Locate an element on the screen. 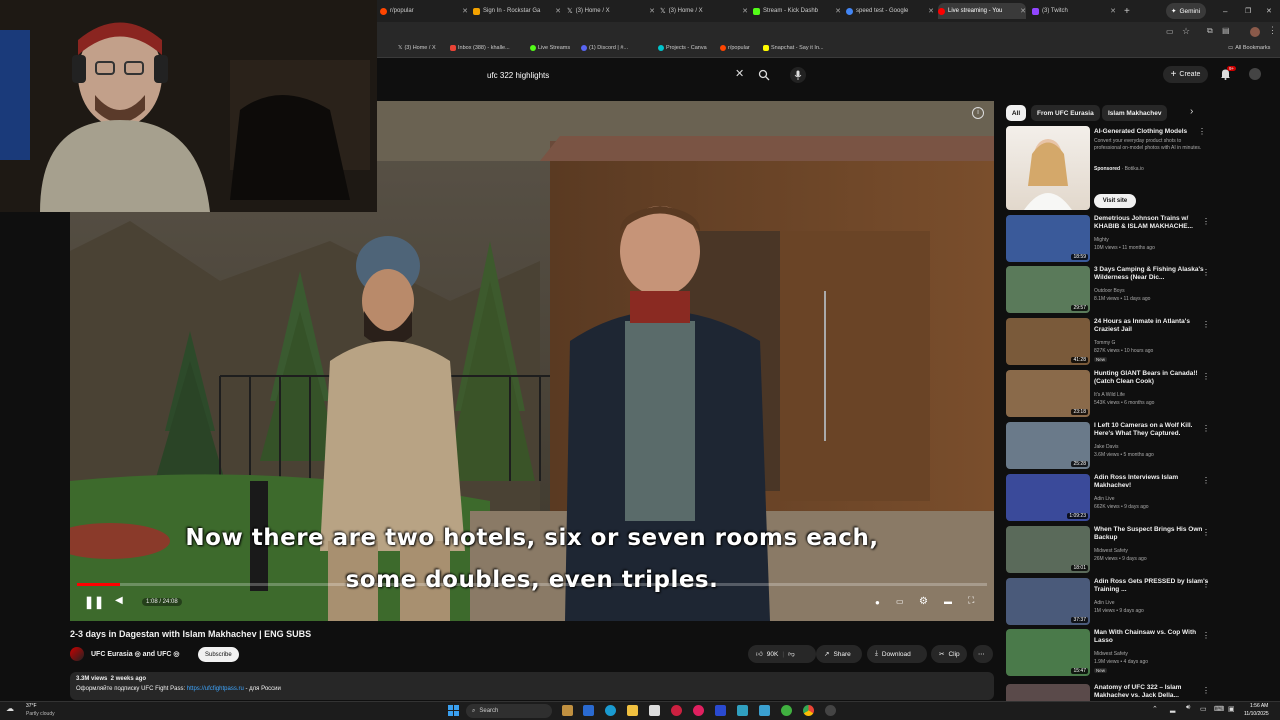  video-thumbnail: 37:37 is located at coordinates (1048, 601).